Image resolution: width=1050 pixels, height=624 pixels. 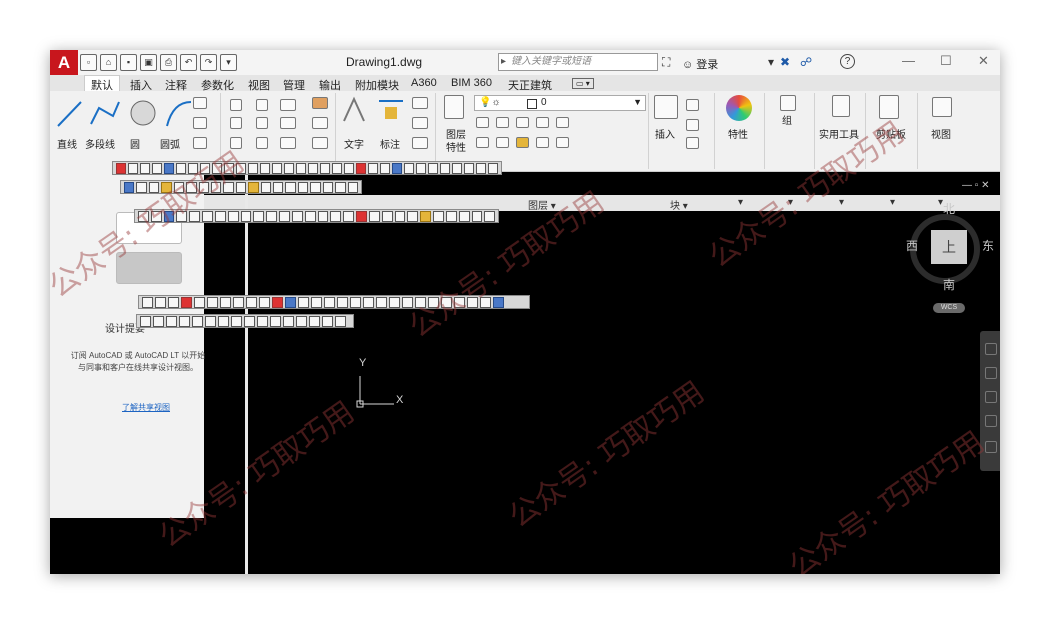 What do you see at coordinates (320, 103) in the screenshot?
I see `erase-icon` at bounding box center [320, 103].